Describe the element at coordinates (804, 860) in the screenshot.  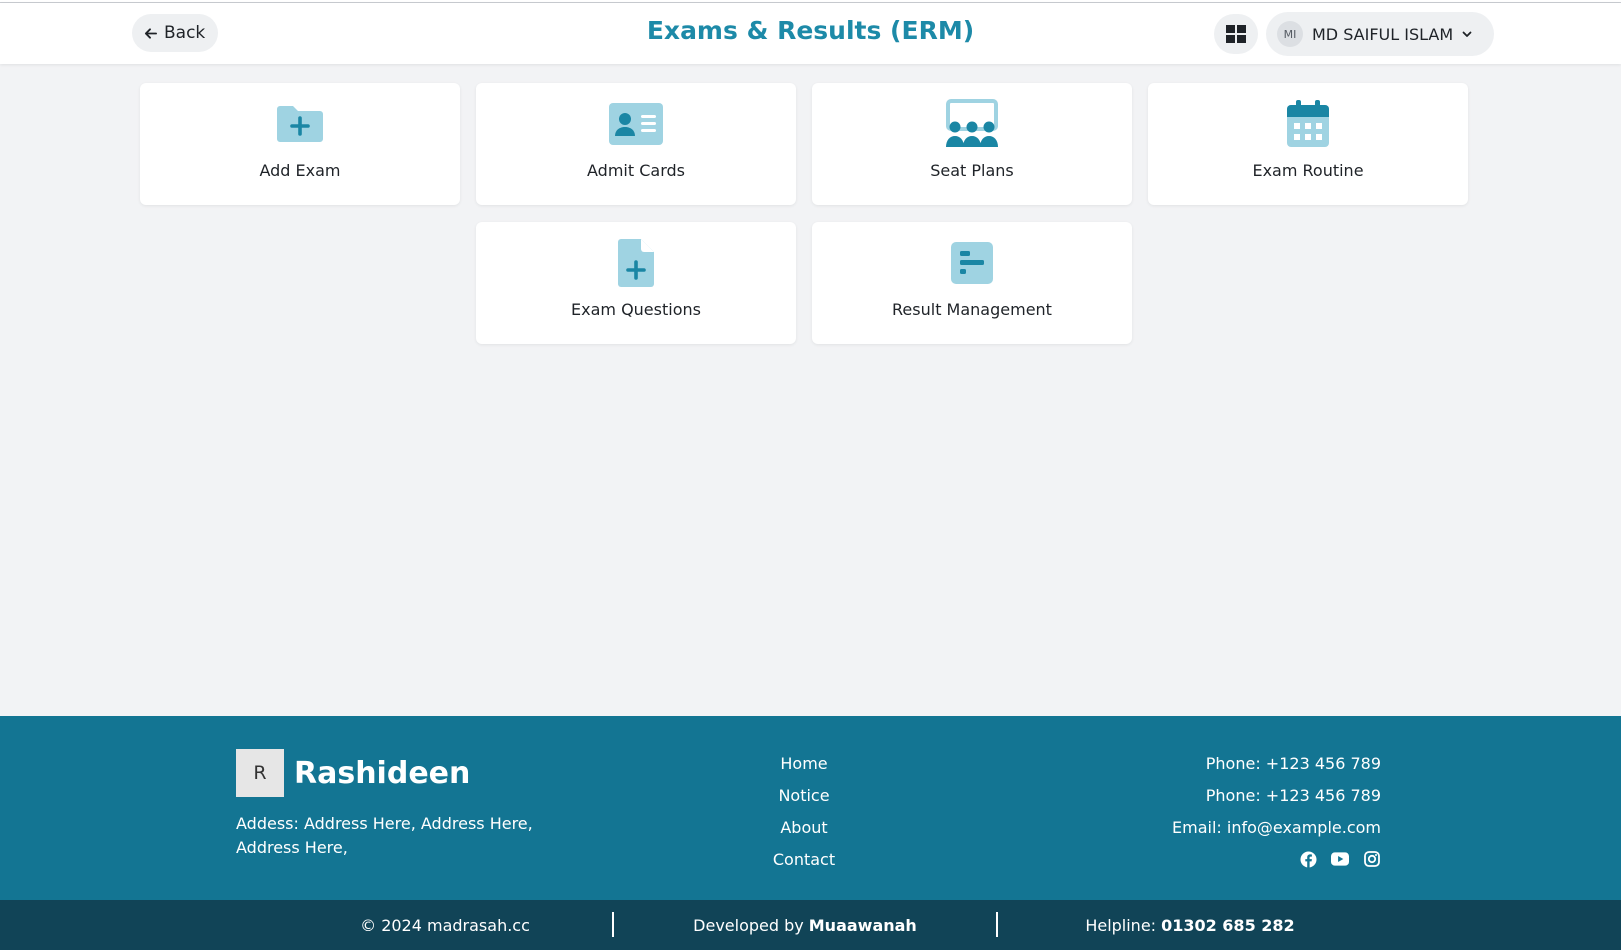
I see `footer-link-contact: Contact` at that location.